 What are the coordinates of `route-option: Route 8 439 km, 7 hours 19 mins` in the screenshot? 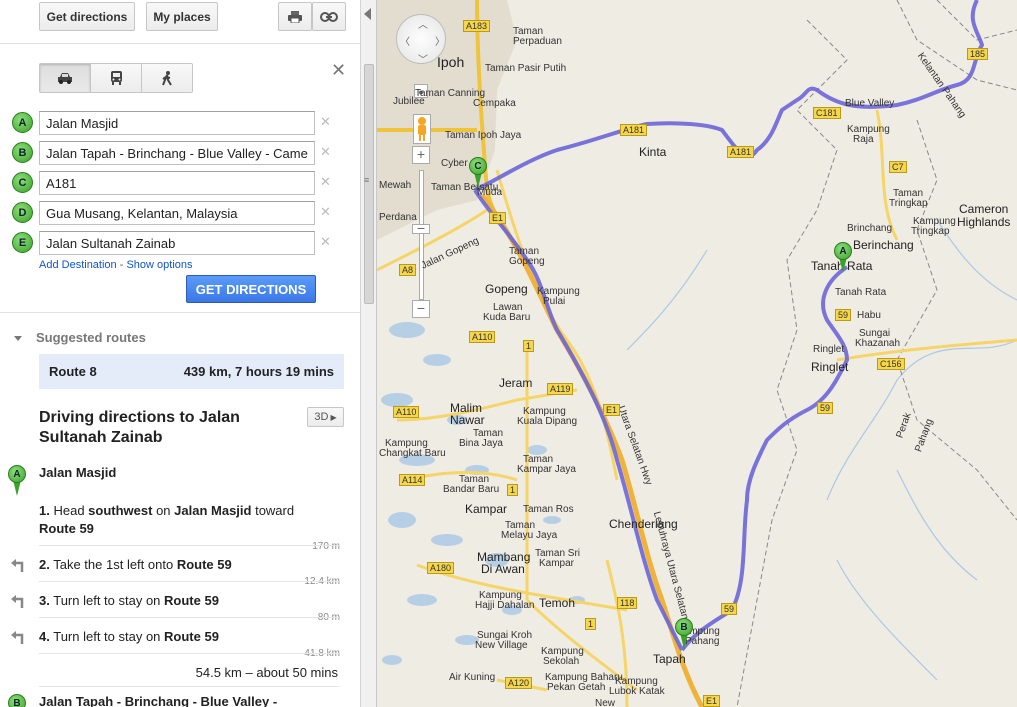 It's located at (191, 371).